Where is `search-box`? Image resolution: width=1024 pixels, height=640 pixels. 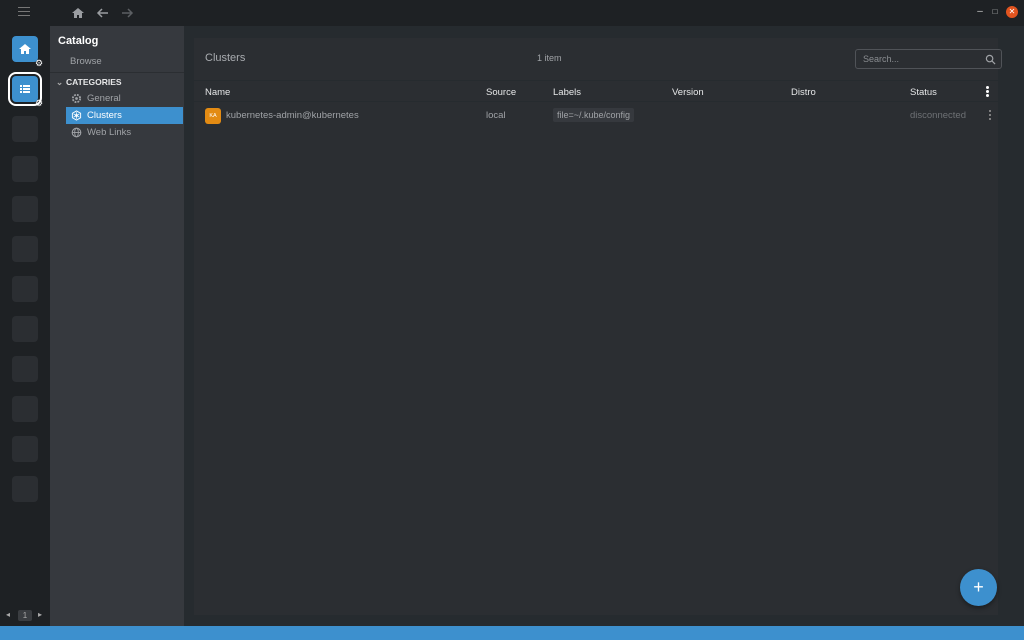
search-box is located at coordinates (928, 59).